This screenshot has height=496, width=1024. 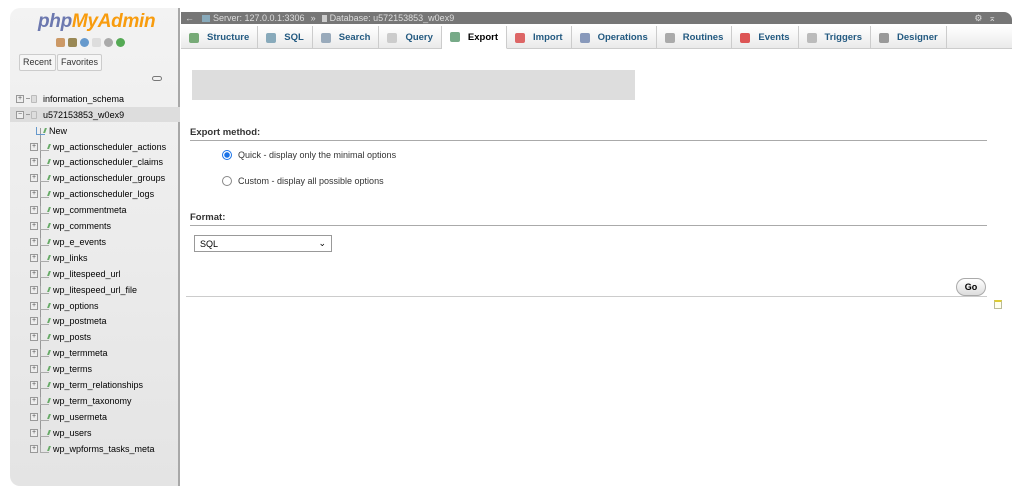 What do you see at coordinates (108, 162) in the screenshot?
I see `table-name: wp_actionscheduler_claims` at bounding box center [108, 162].